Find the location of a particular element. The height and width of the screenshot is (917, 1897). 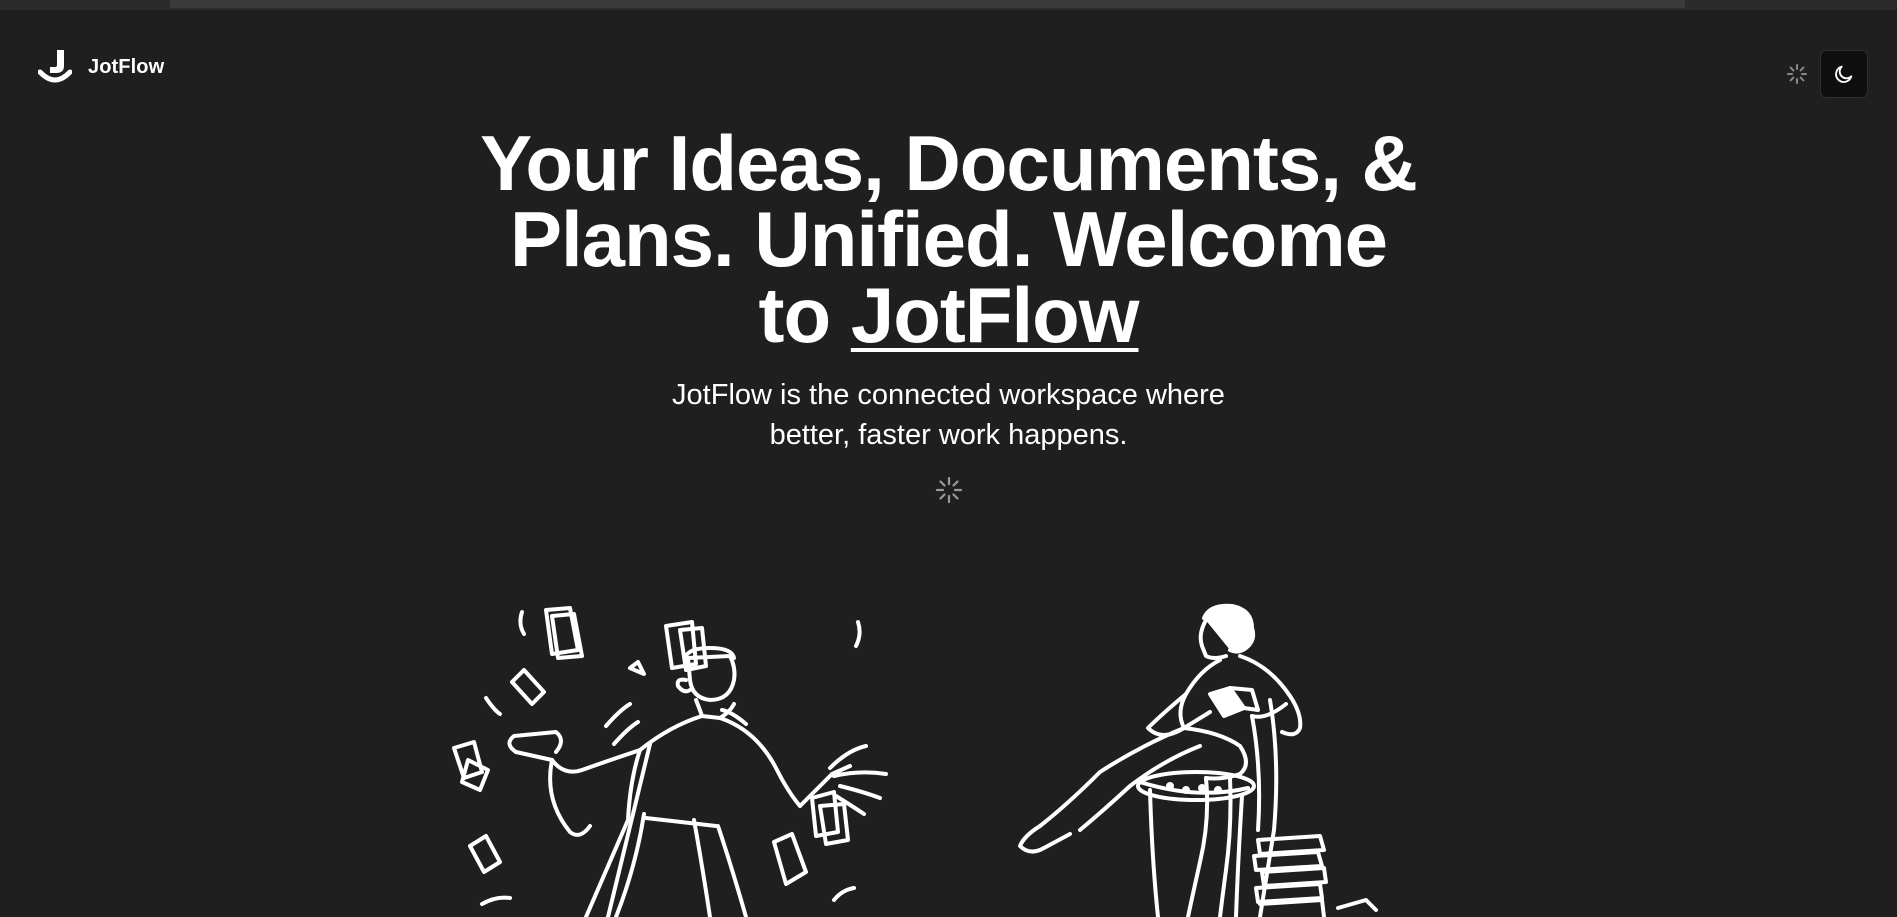

hero-title-line-2: Plans. Unified. Welcome is located at coordinates (948, 239).